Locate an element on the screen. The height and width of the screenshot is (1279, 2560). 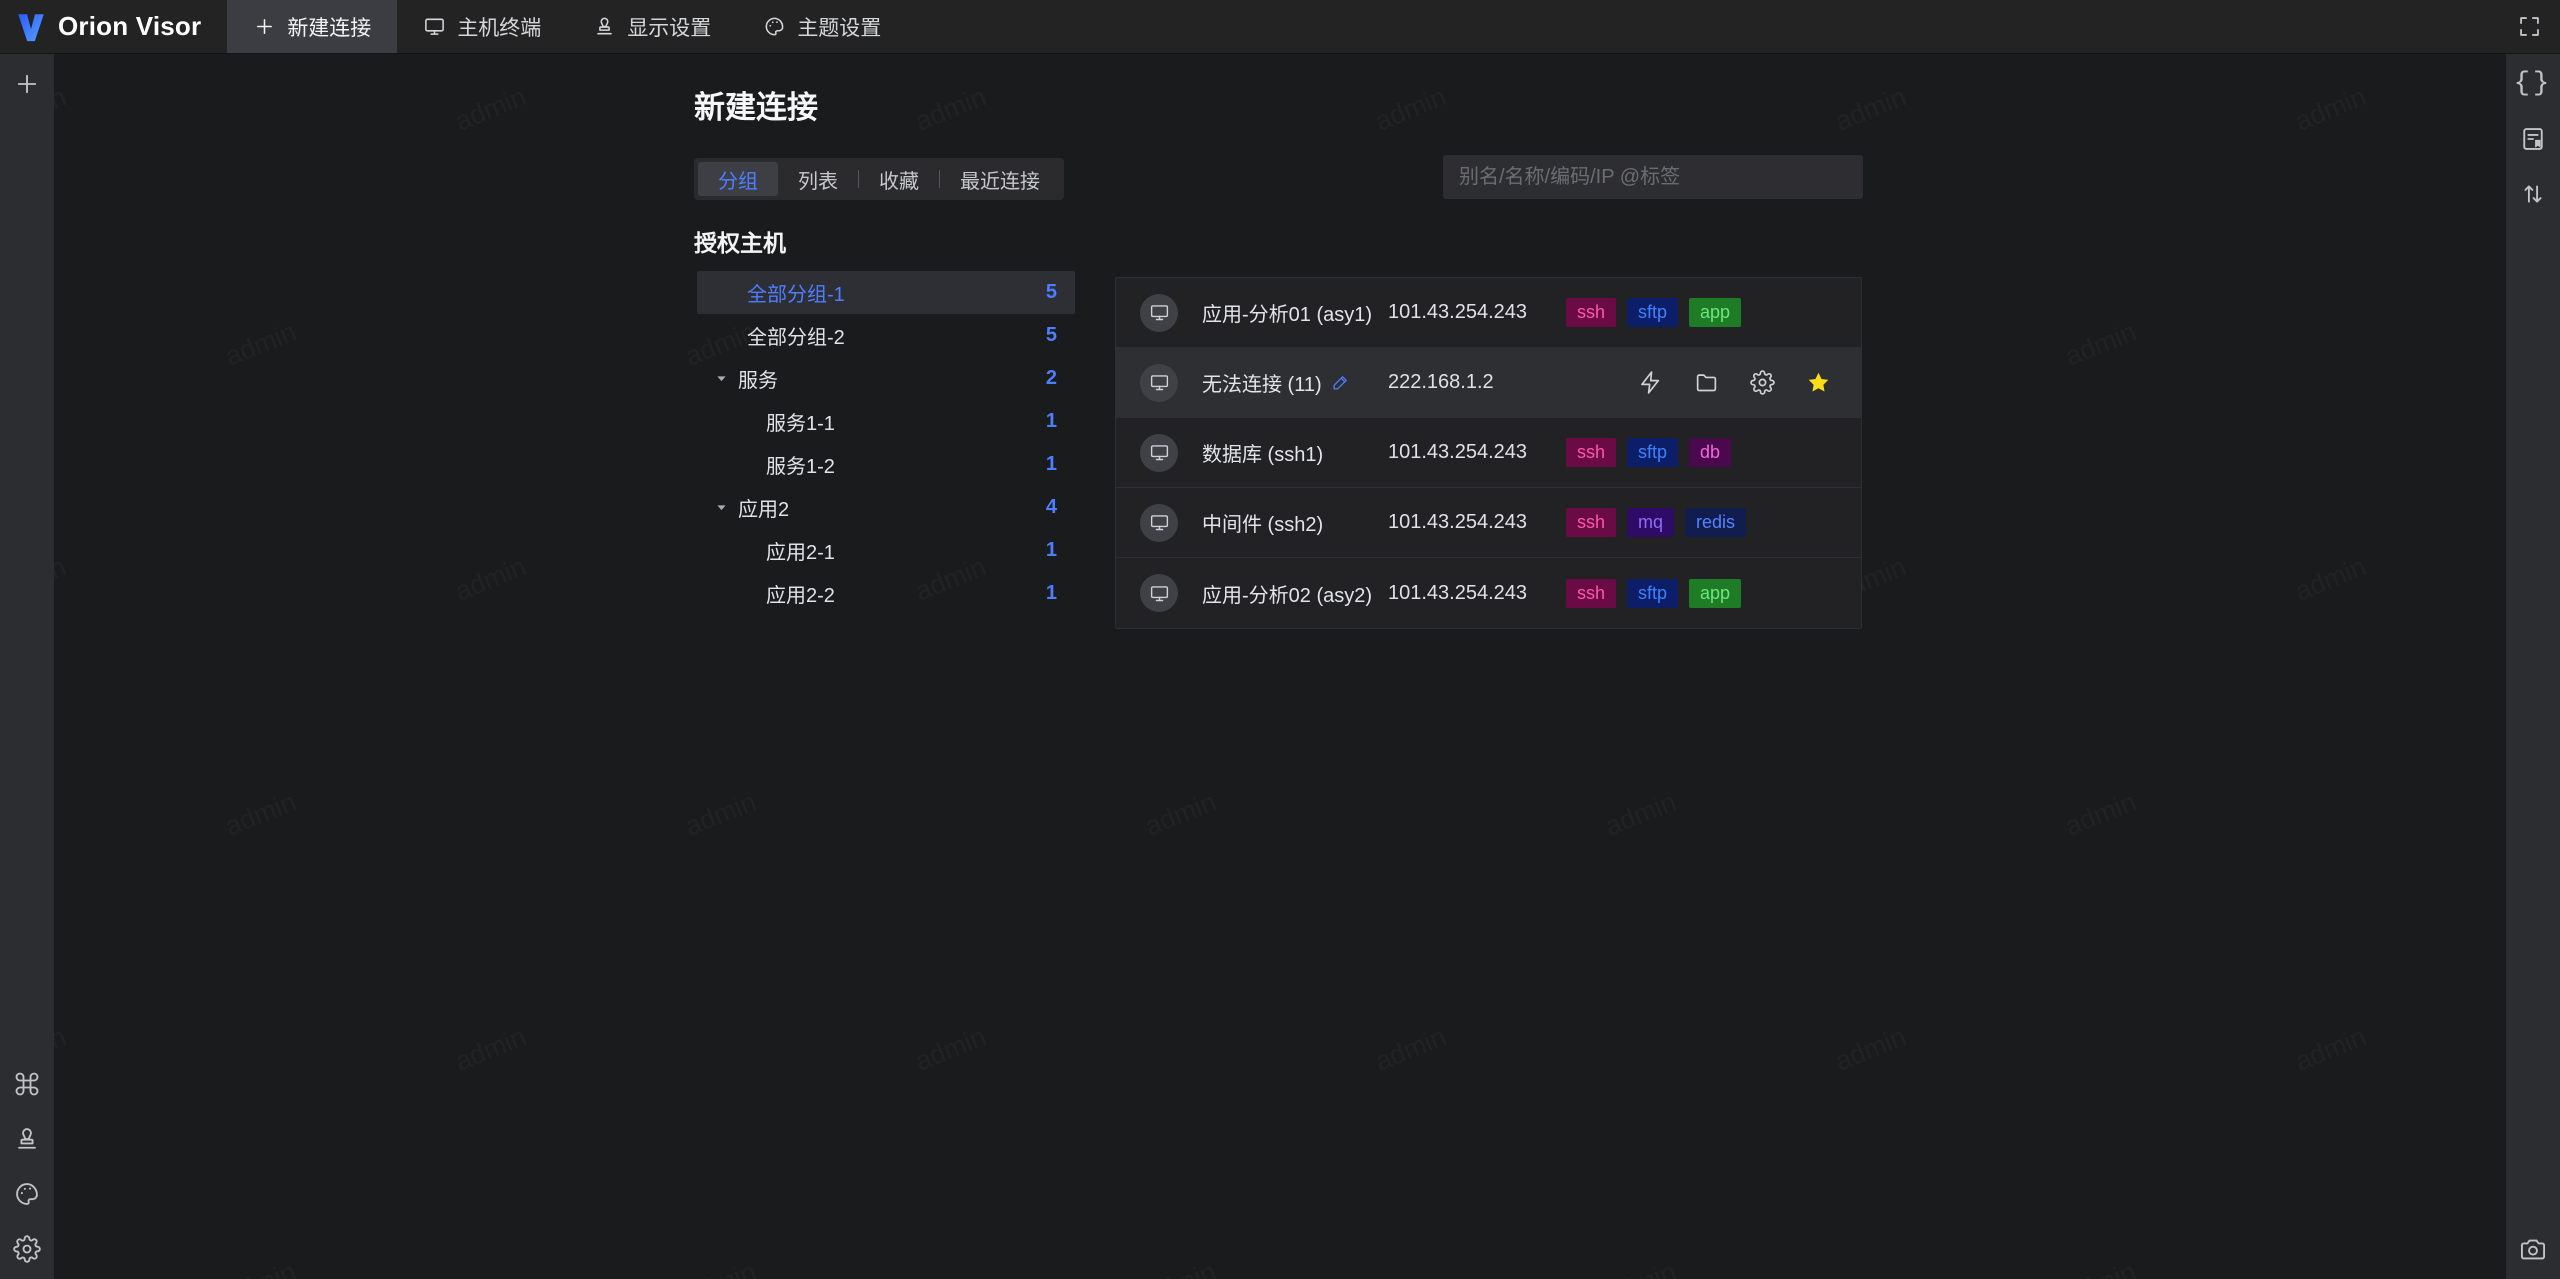
folder-icon is located at coordinates (1706, 382).